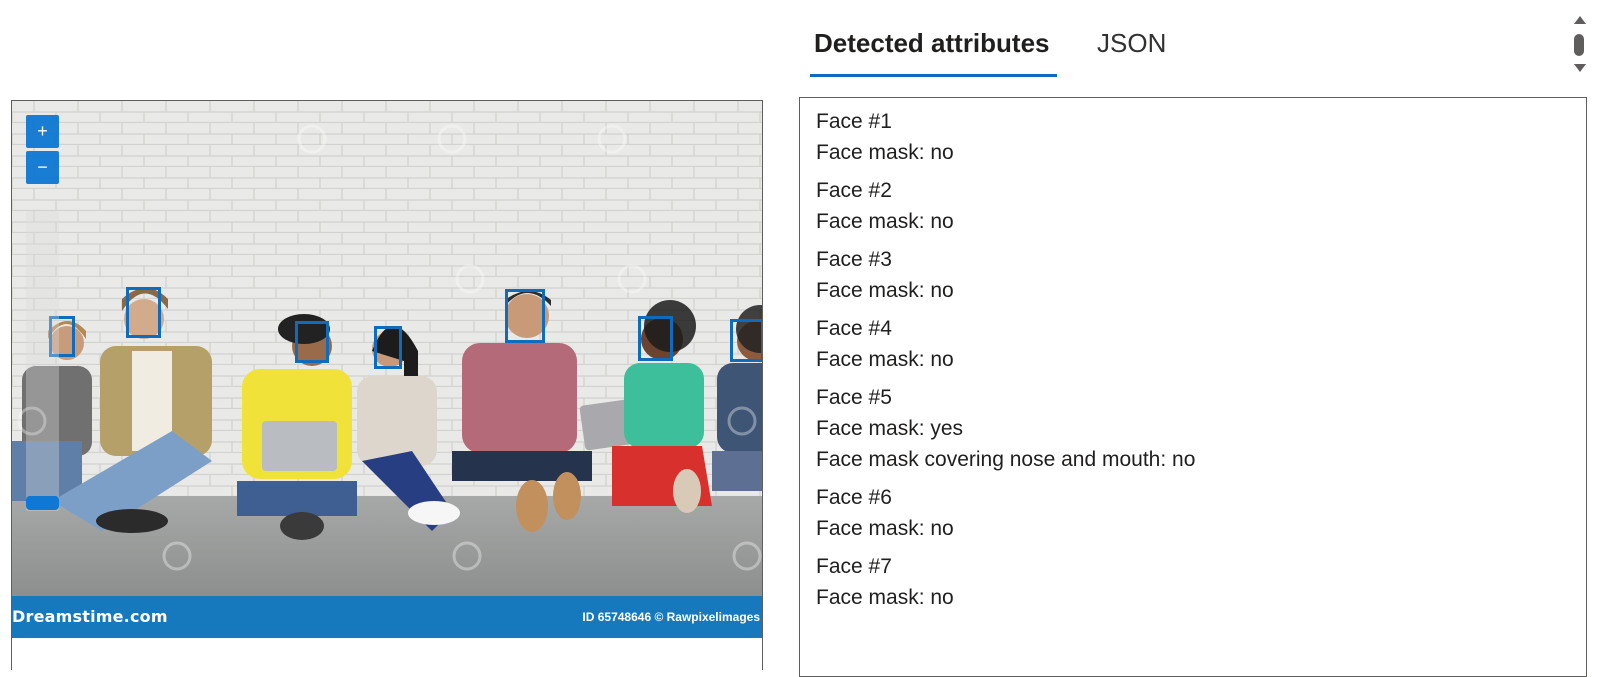 Image resolution: width=1617 pixels, height=677 pixels. Describe the element at coordinates (933, 75) in the screenshot. I see `active-tab-indicator` at that location.